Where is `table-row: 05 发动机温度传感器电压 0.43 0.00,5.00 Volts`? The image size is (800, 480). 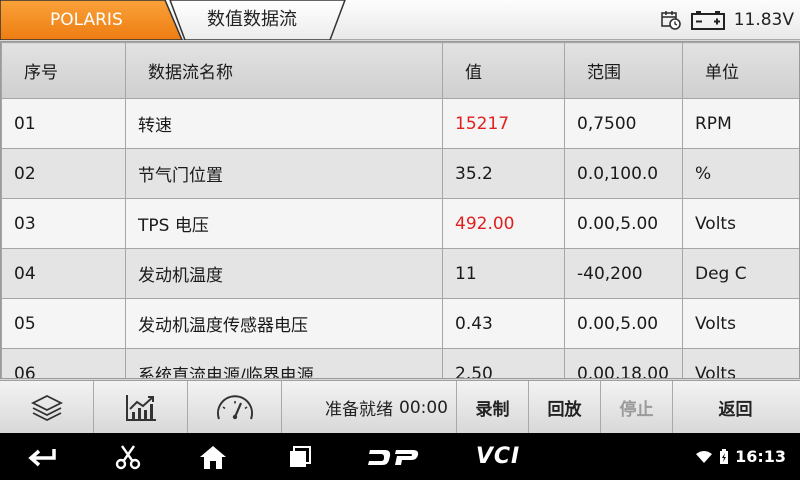
table-row: 05 发动机温度传感器电压 0.43 0.00,5.00 Volts is located at coordinates (400, 323).